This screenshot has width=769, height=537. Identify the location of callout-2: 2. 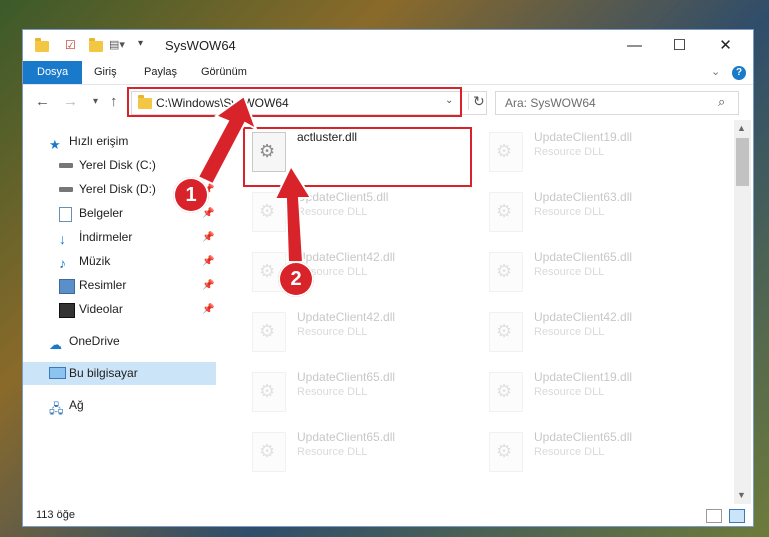
(296, 279).